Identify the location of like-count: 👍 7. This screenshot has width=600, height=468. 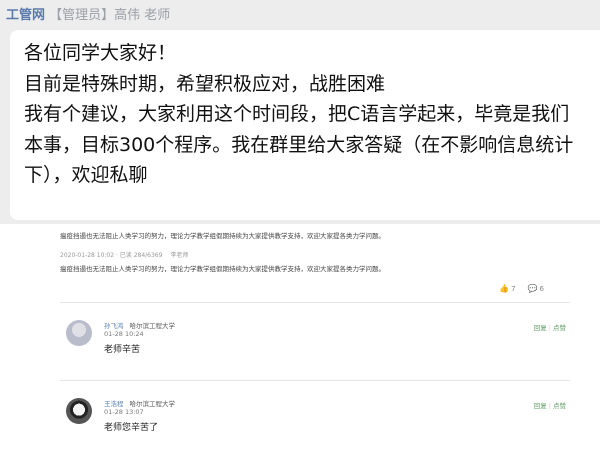
(507, 288).